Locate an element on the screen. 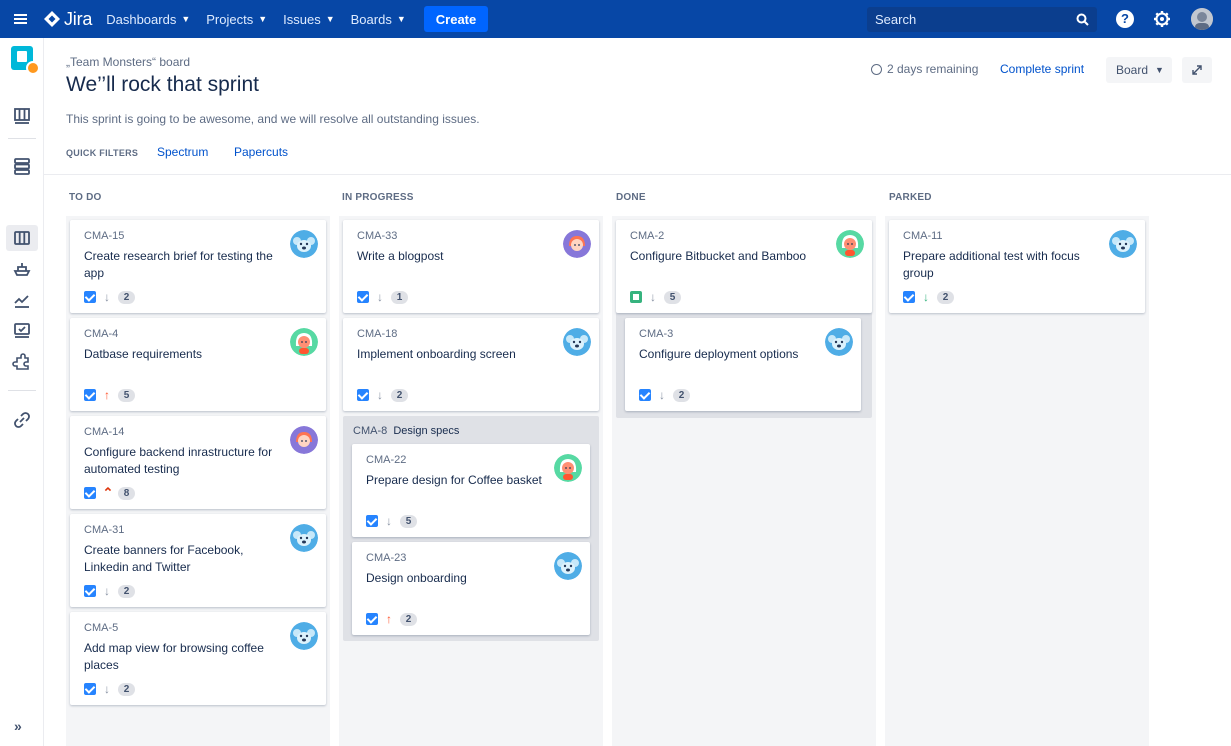  subtask-group-label: CMA-8 Design specs is located at coordinates (406, 431).